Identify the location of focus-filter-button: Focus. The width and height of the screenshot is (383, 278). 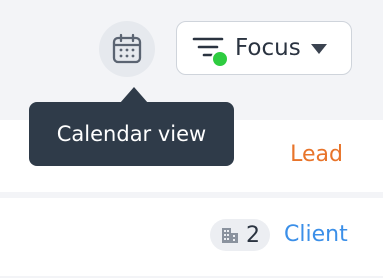
(264, 48).